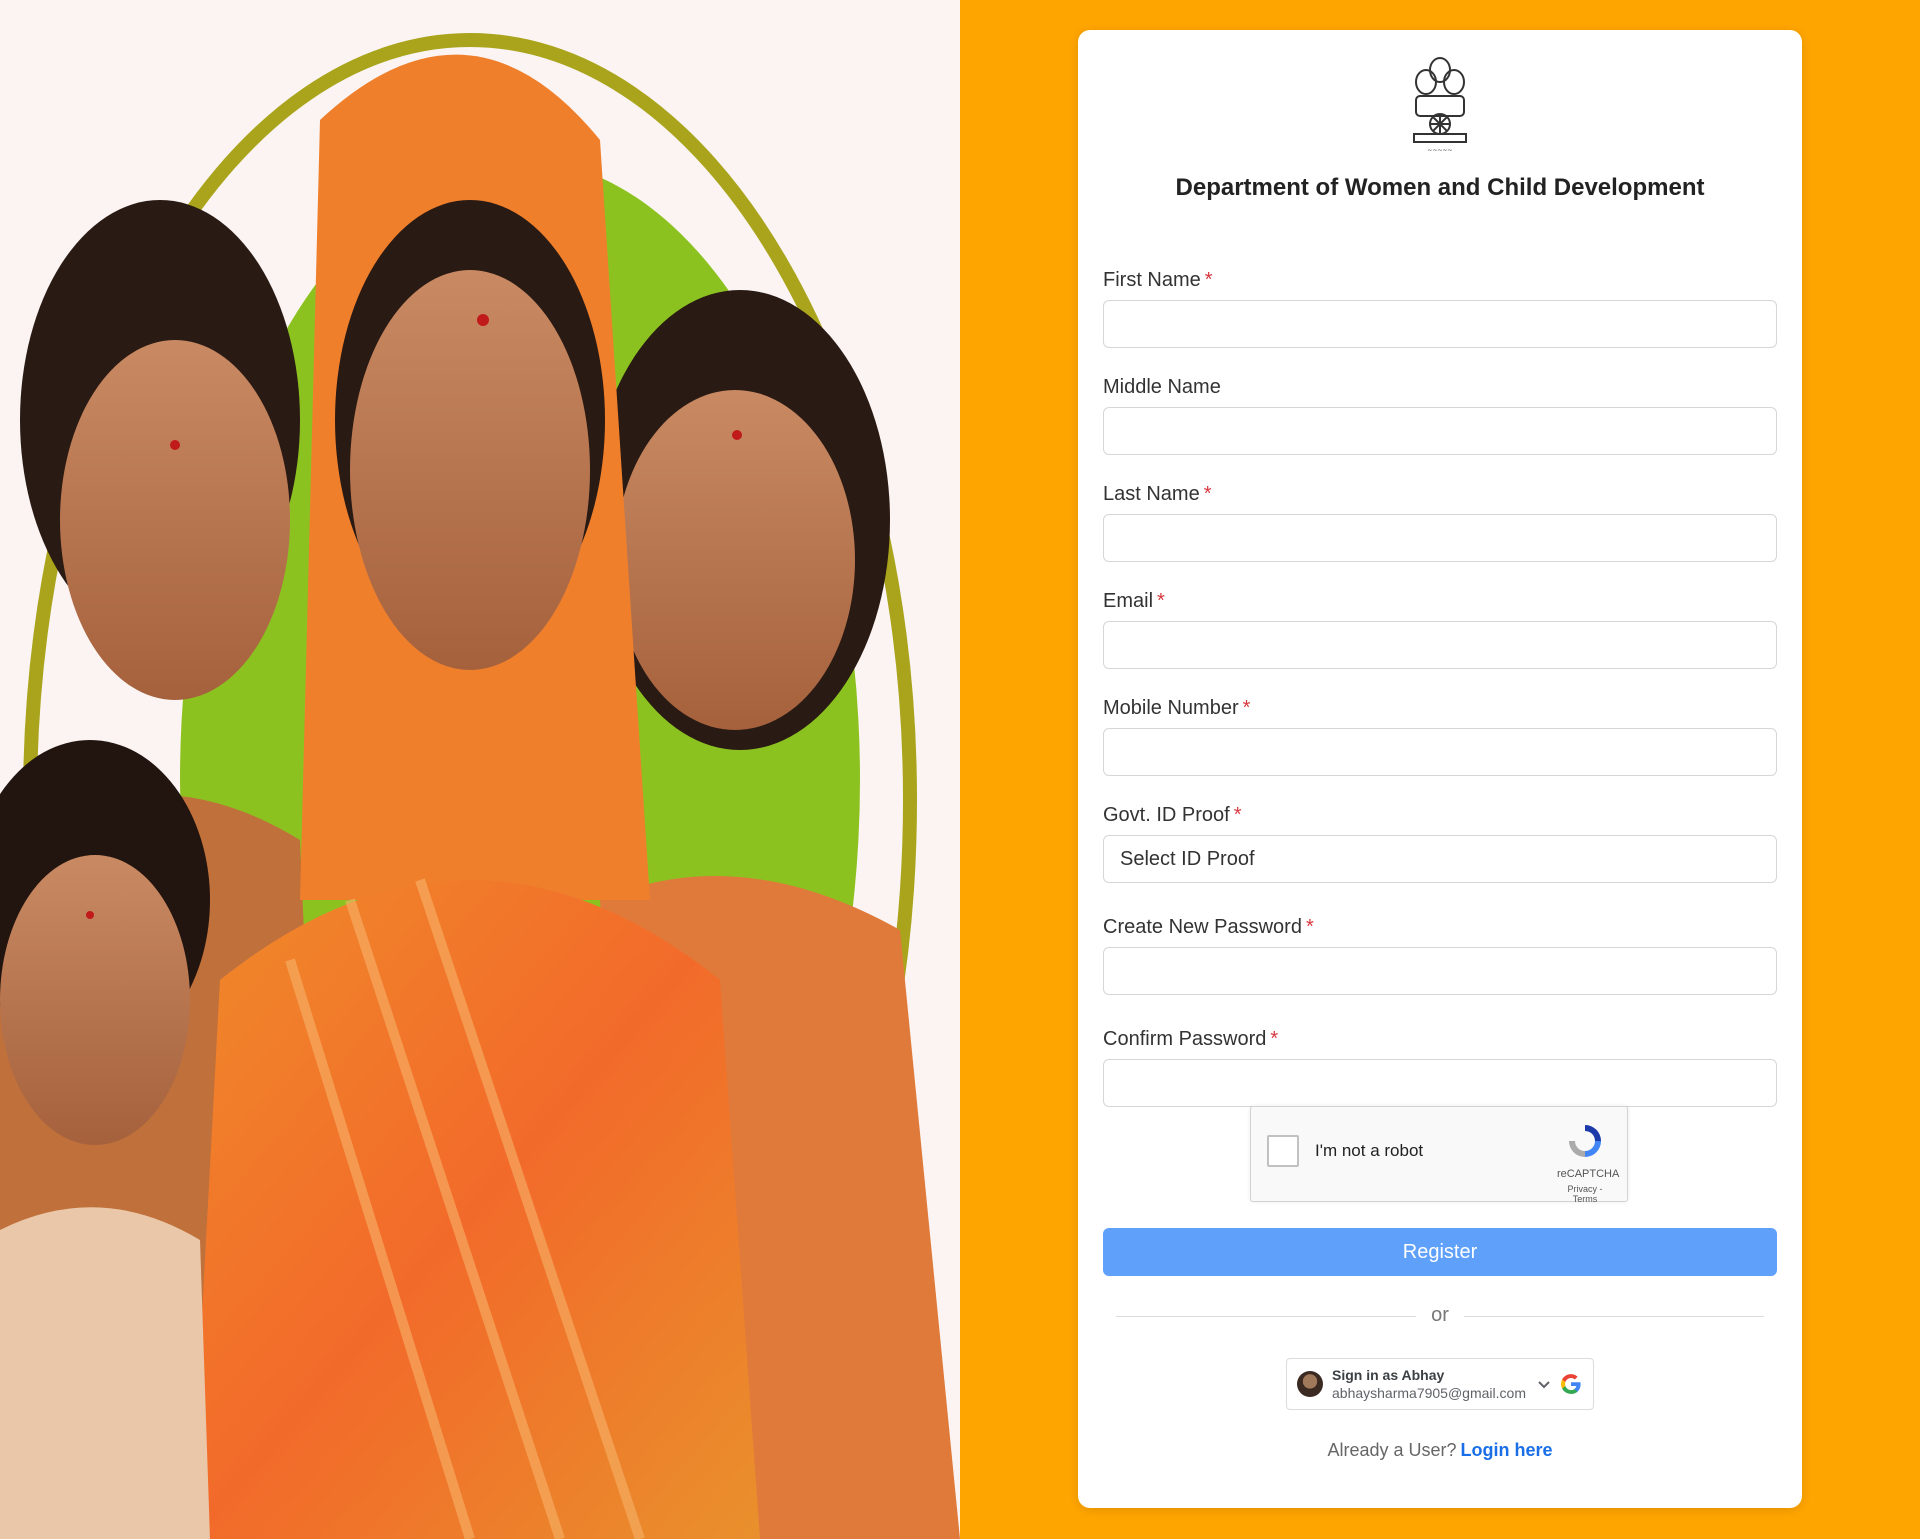 This screenshot has height=1539, width=1920. I want to click on new-password-group: Create New Password *, so click(1440, 955).